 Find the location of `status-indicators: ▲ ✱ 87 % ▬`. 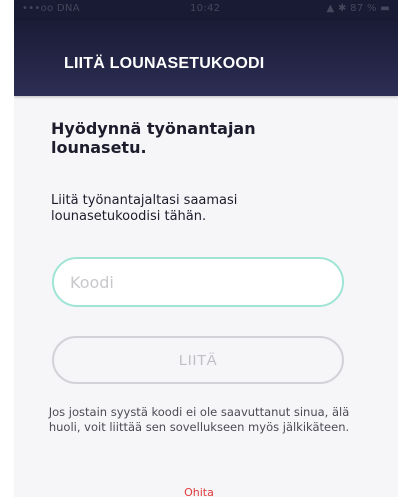

status-indicators: ▲ ✱ 87 % ▬ is located at coordinates (358, 8).